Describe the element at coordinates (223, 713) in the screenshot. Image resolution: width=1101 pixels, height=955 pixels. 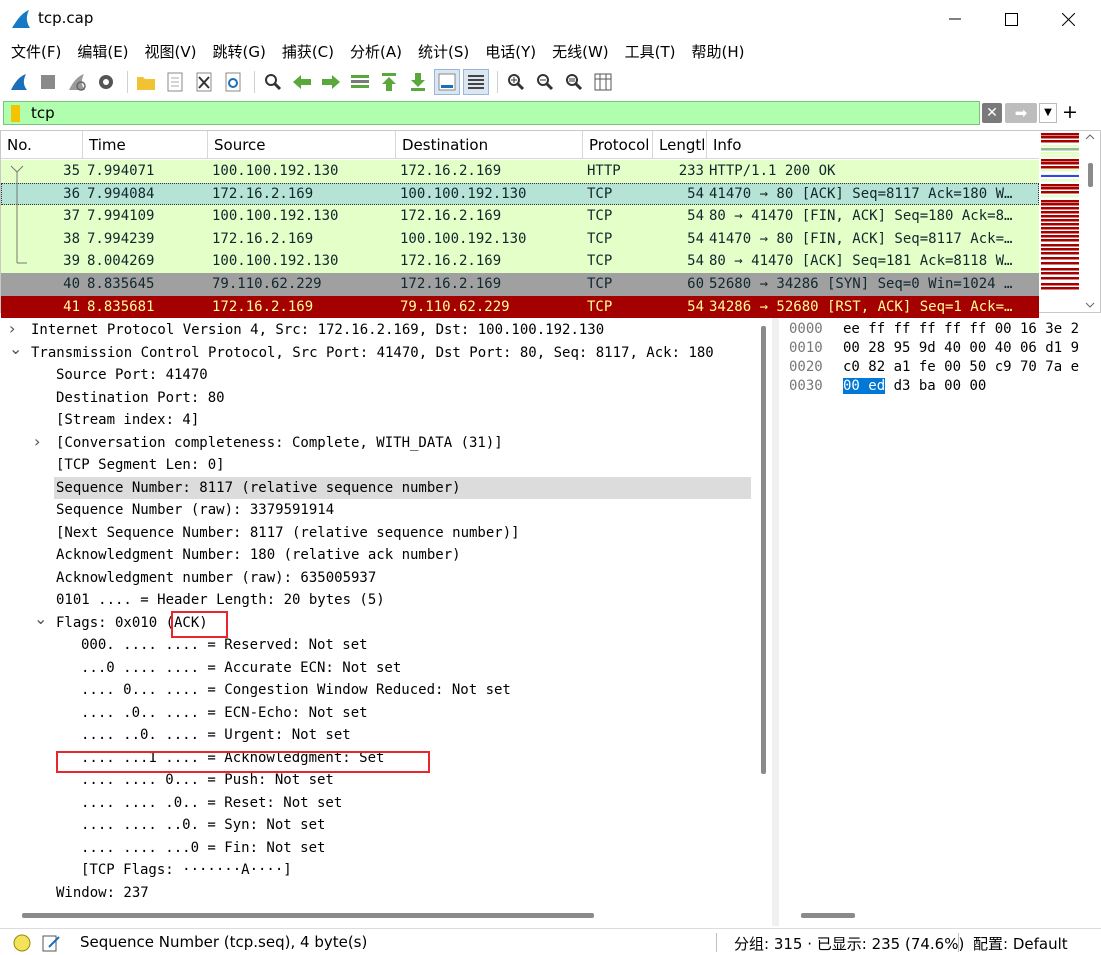
I see `detail-tree-item: .... .0.. .... = ECN-Echo: Not set` at that location.